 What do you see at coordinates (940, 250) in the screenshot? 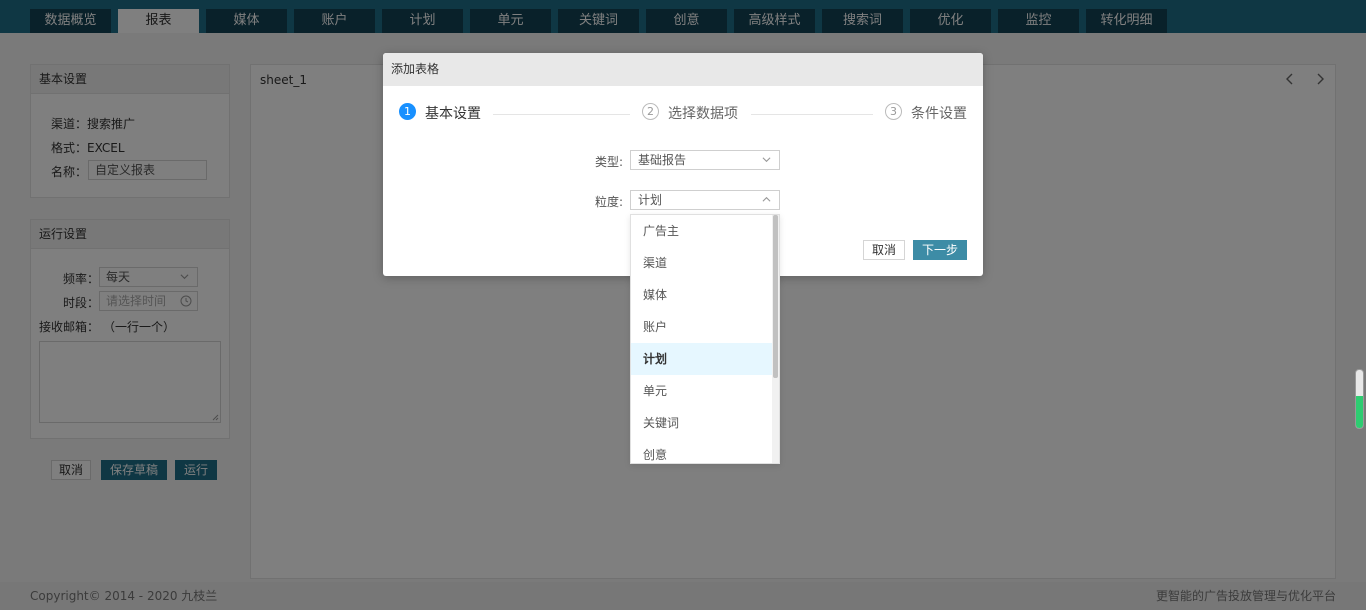
I see `next-step-button: 下一步` at bounding box center [940, 250].